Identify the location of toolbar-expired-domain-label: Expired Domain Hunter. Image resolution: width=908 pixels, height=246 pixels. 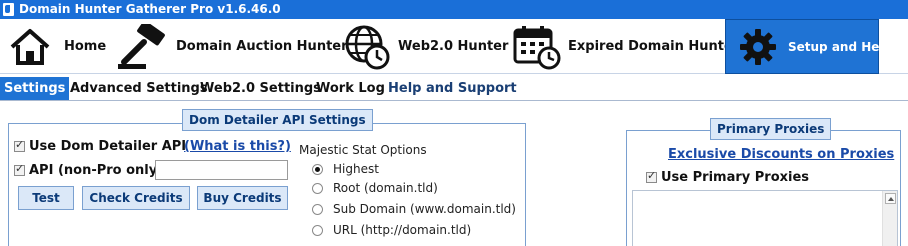
(654, 46).